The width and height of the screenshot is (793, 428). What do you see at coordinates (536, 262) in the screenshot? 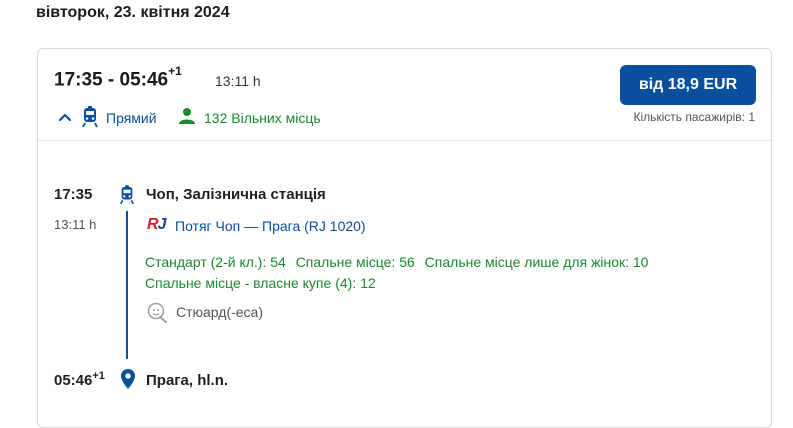
I see `seat-class-sleeper-women: Спальне місце лише для жінок: 10` at bounding box center [536, 262].